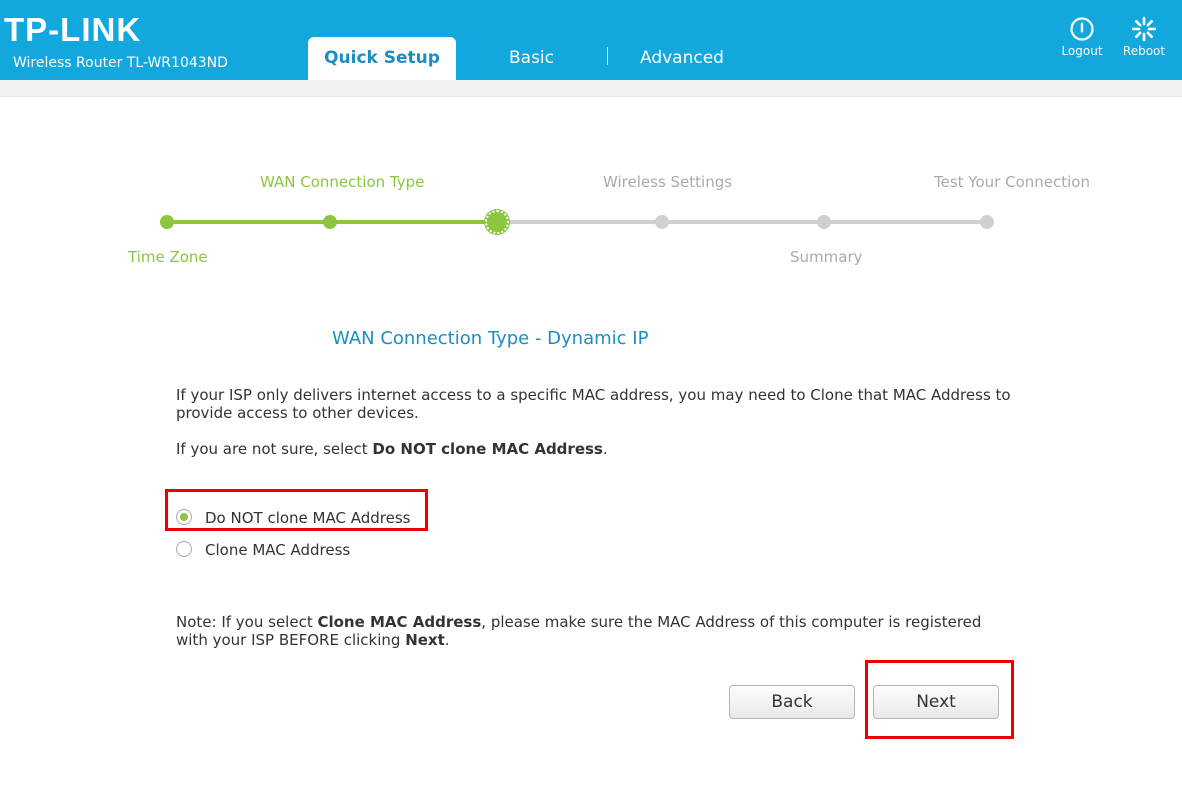 The height and width of the screenshot is (785, 1182). I want to click on radio-clone-mac: Clone MAC Address, so click(263, 550).